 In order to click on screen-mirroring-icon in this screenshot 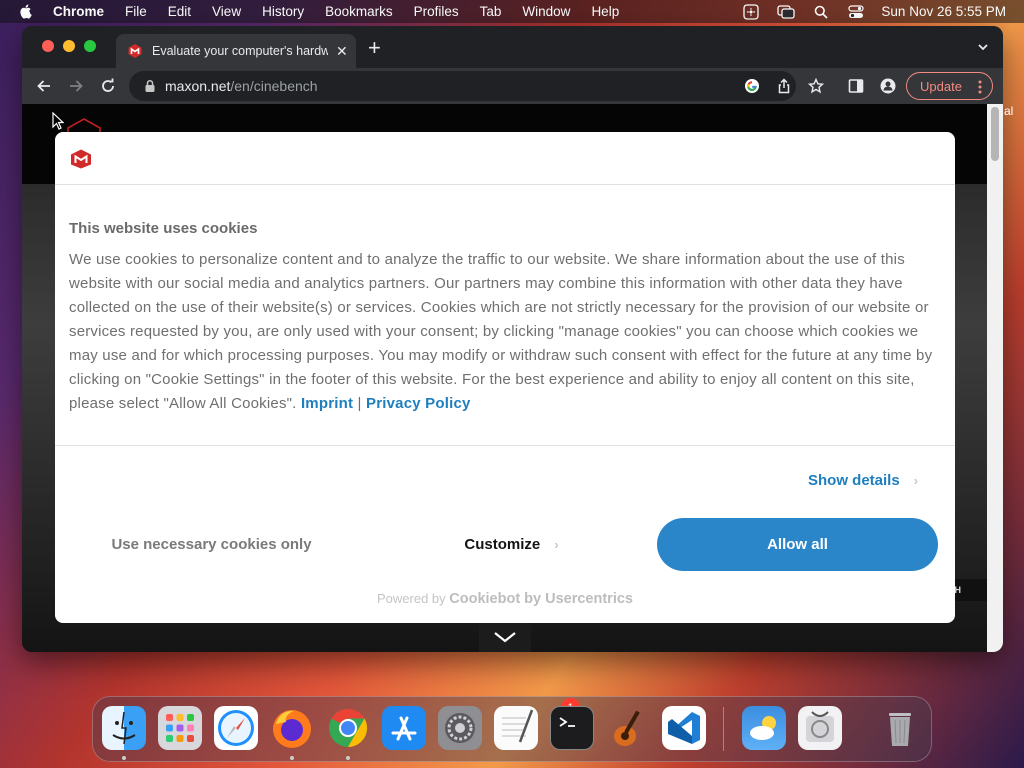, I will do `click(786, 12)`.